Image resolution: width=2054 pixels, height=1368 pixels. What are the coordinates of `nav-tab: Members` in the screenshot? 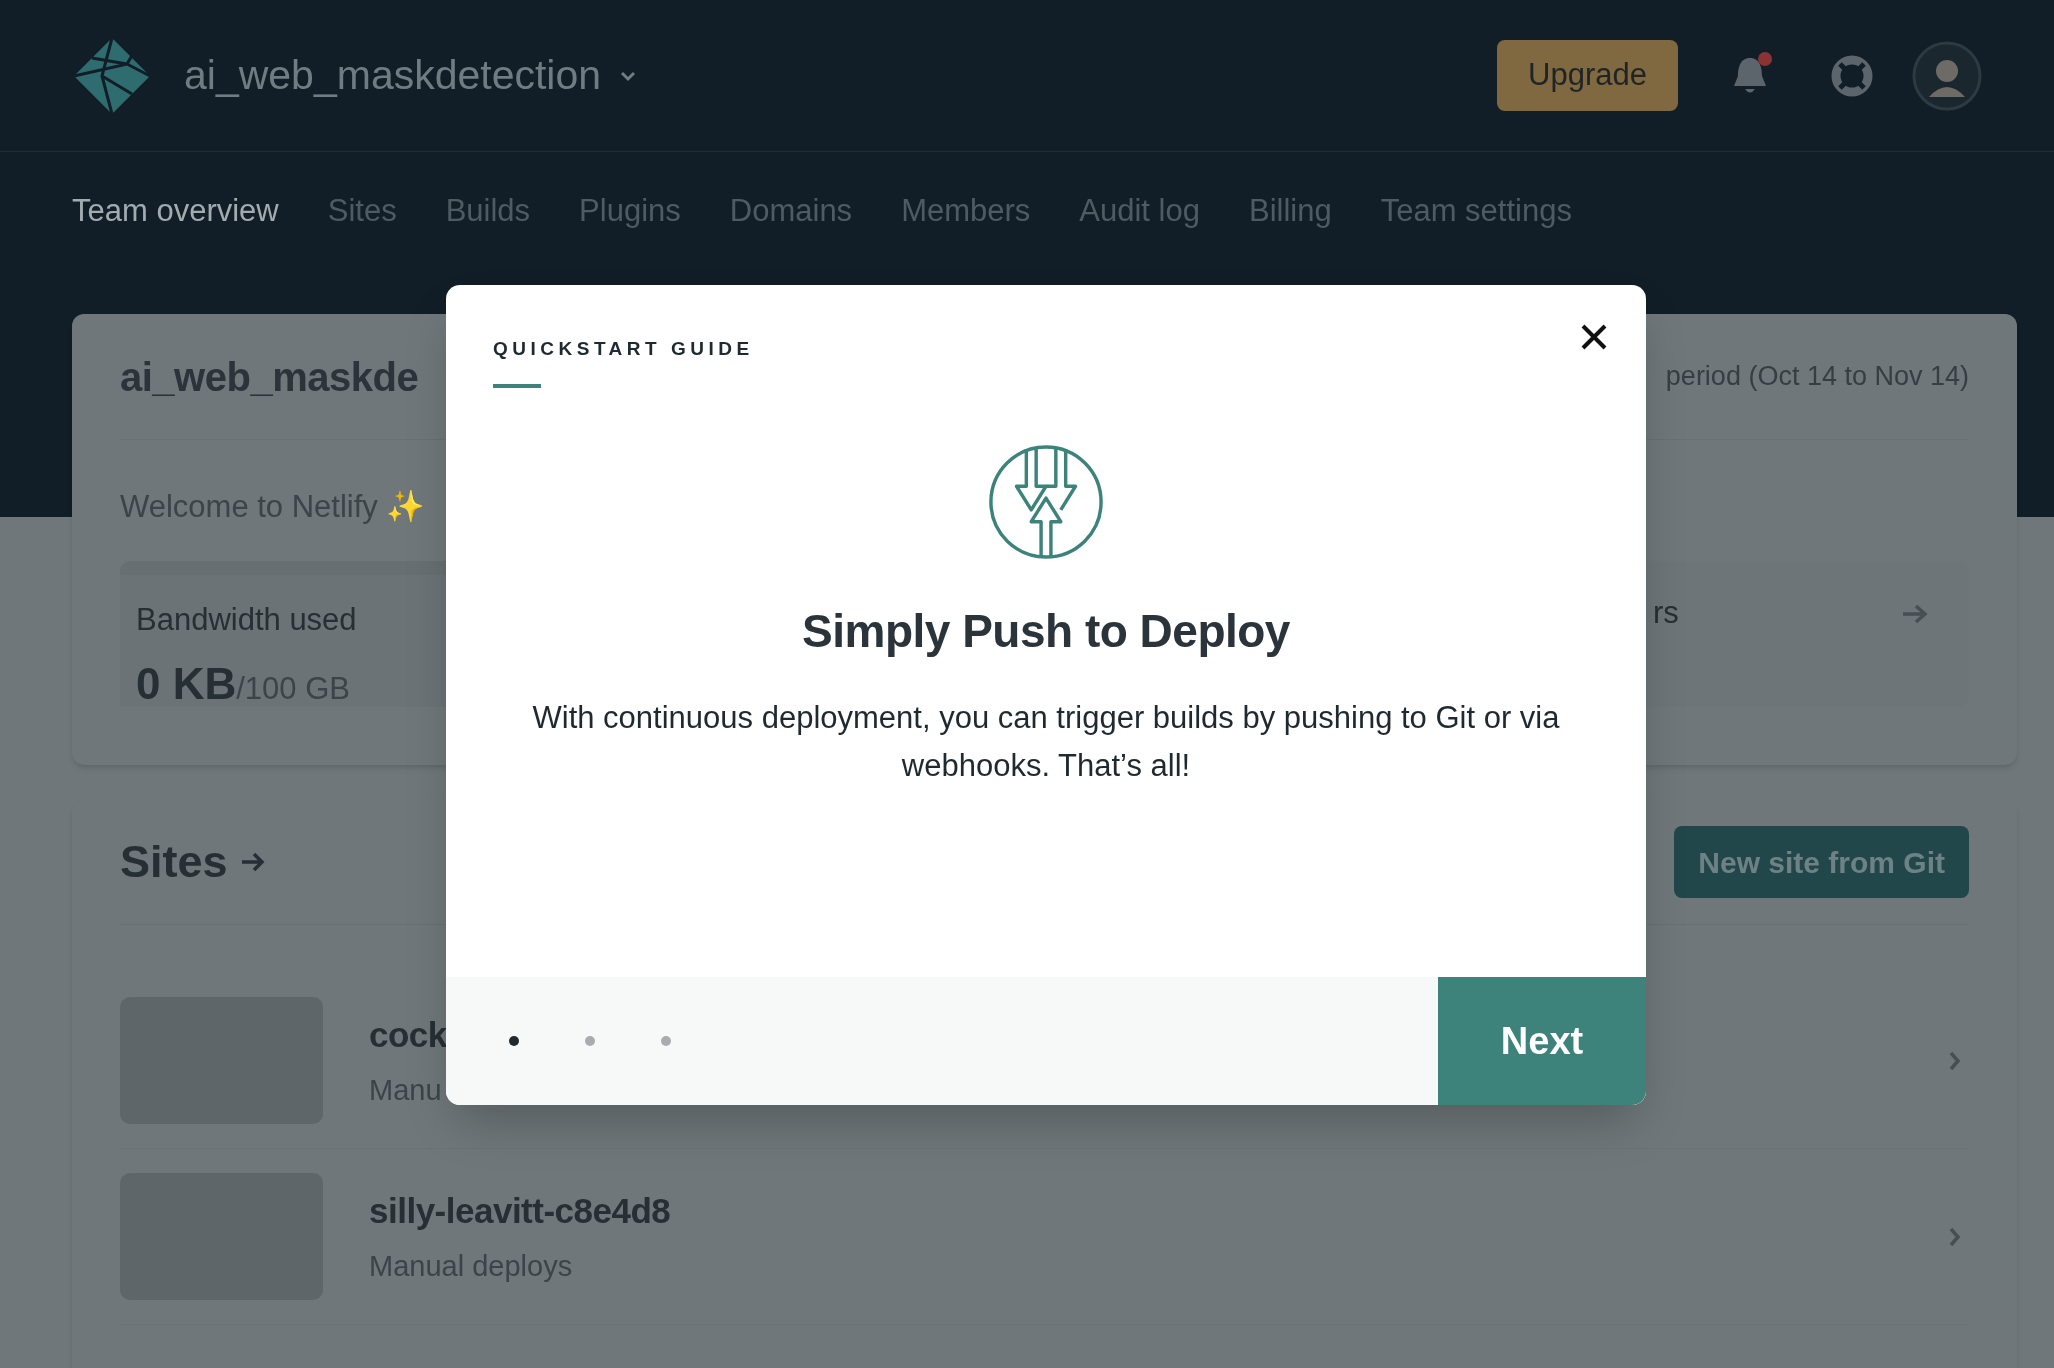 It's located at (966, 211).